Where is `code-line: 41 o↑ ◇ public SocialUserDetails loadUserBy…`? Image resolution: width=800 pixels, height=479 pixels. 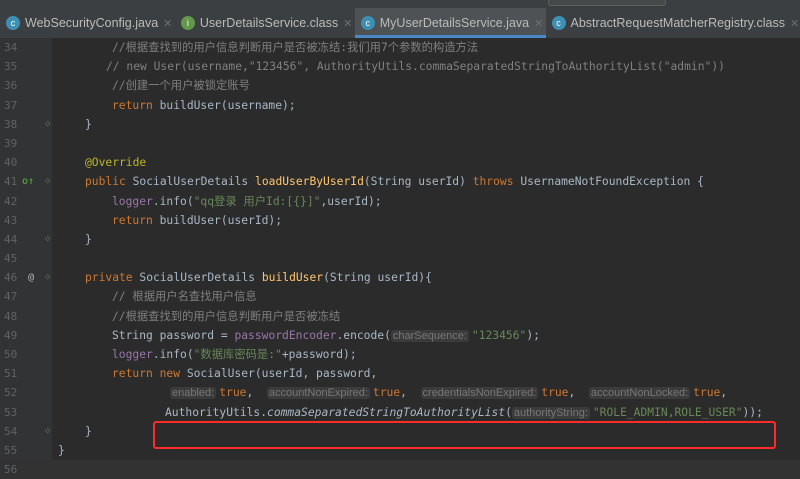 code-line: 41 o↑ ◇ public SocialUserDetails loadUserBy… is located at coordinates (400, 181).